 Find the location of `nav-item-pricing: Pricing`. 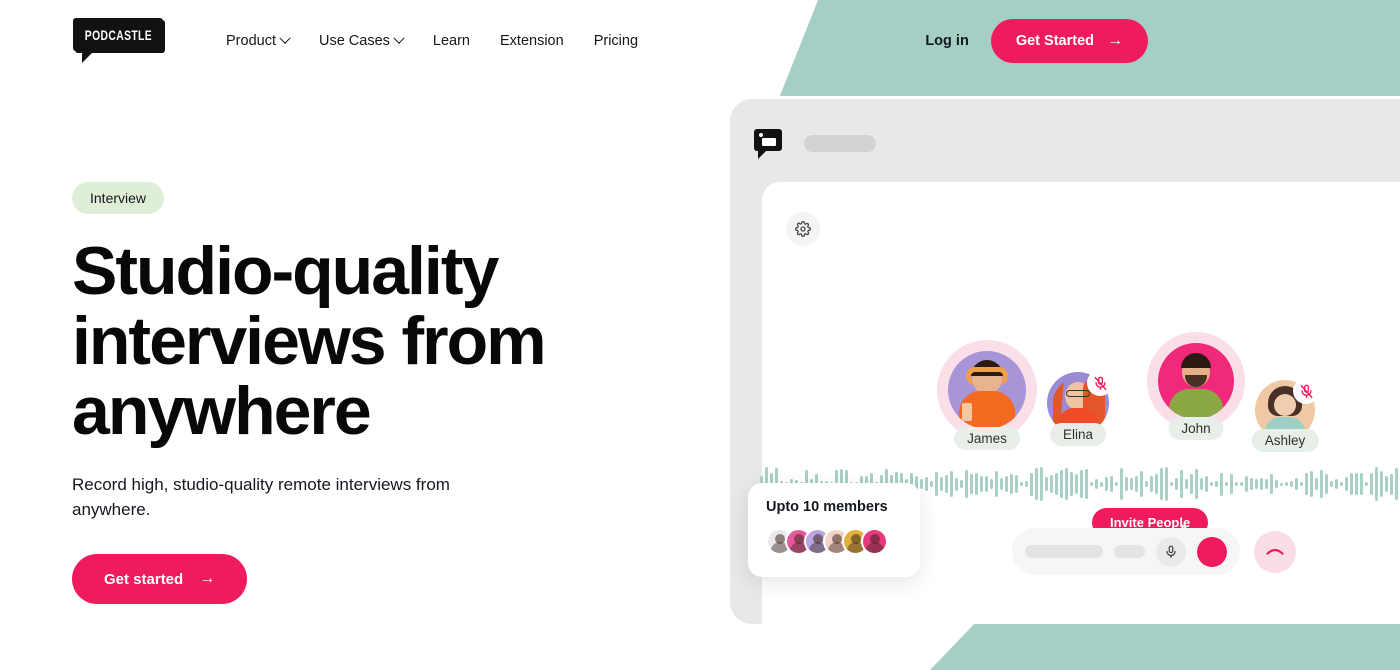

nav-item-pricing: Pricing is located at coordinates (616, 41).